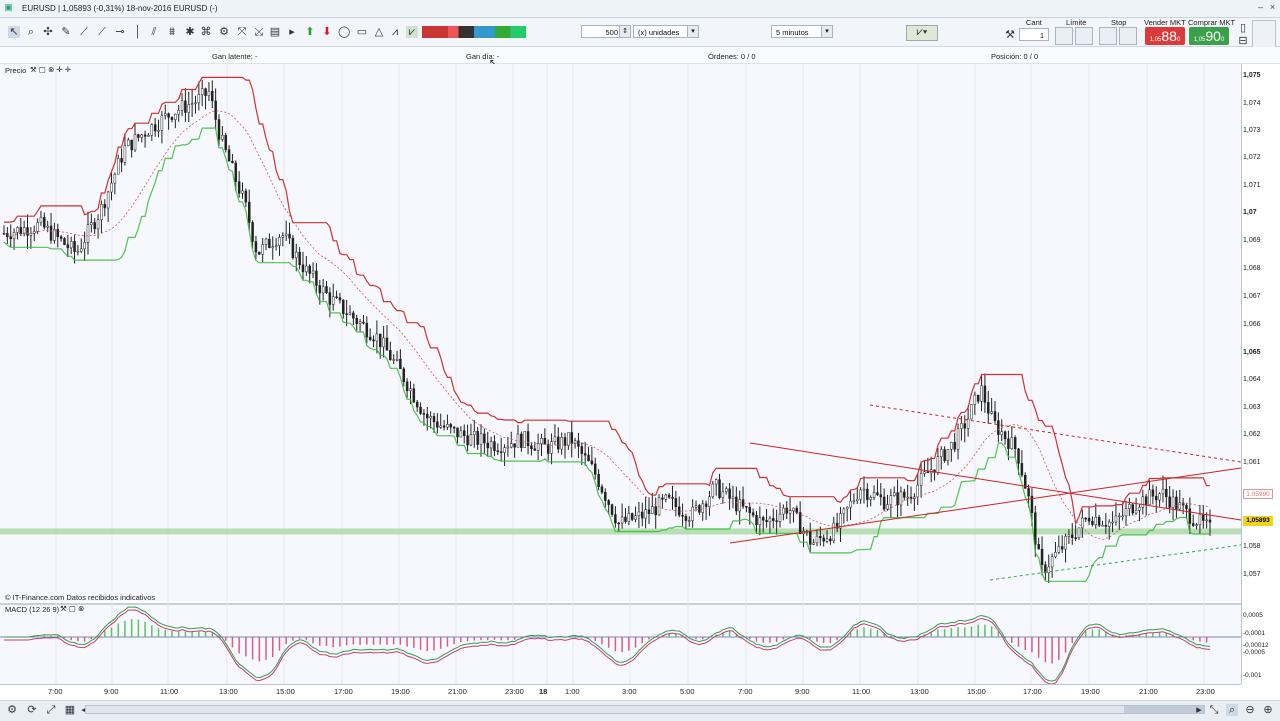  Describe the element at coordinates (12, 710) in the screenshot. I see `settings-icon: ⚙` at that location.